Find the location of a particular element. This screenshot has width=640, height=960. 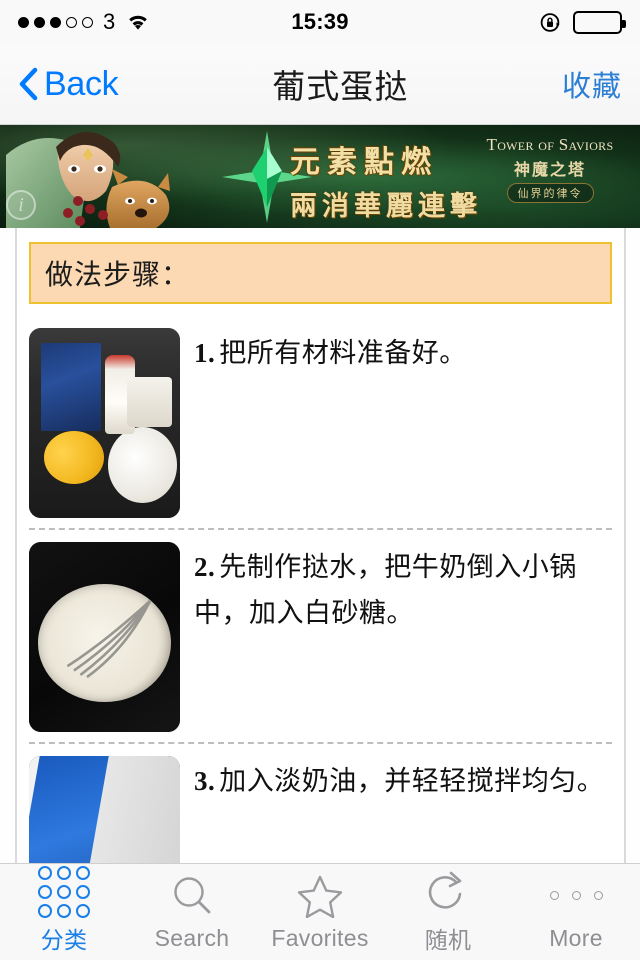

step-number: 1. is located at coordinates (205, 353).